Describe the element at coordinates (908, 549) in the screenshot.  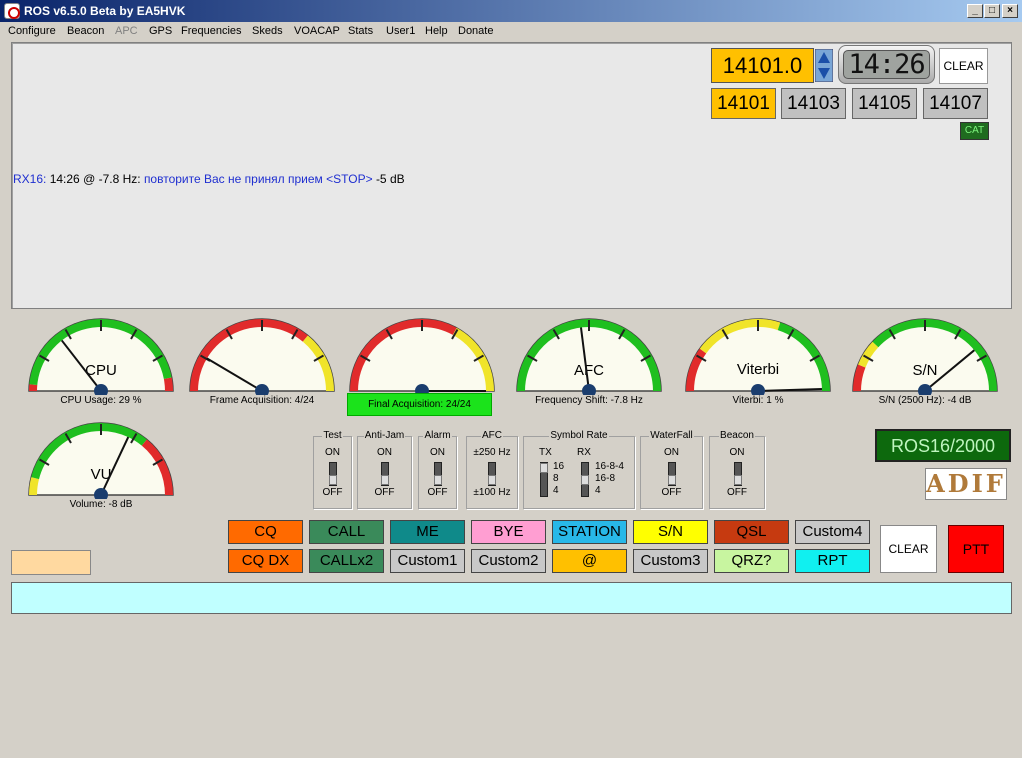
I see `clear-tx-button: CLEAR` at that location.